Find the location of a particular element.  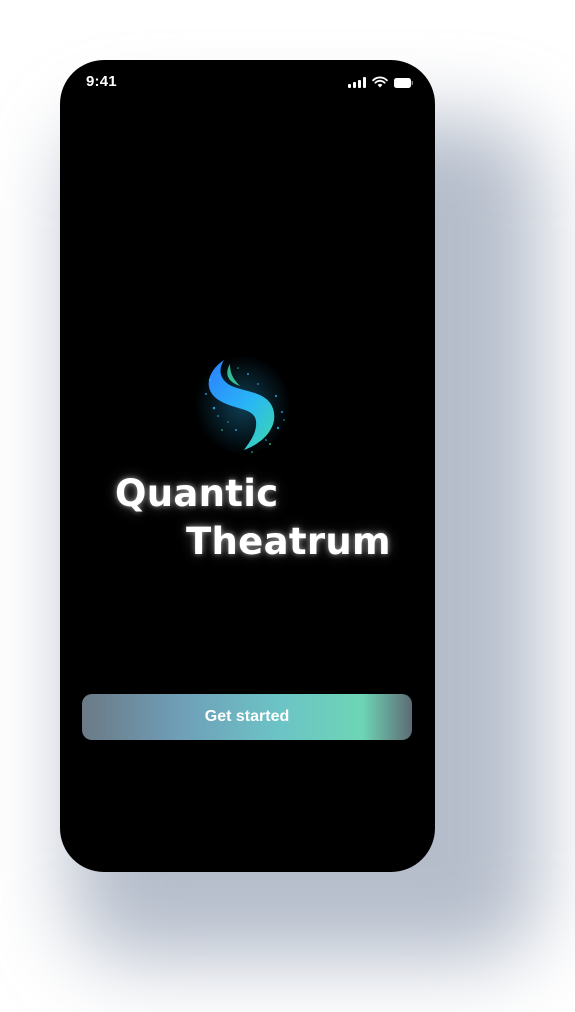

wave-particle-logo is located at coordinates (243, 405).